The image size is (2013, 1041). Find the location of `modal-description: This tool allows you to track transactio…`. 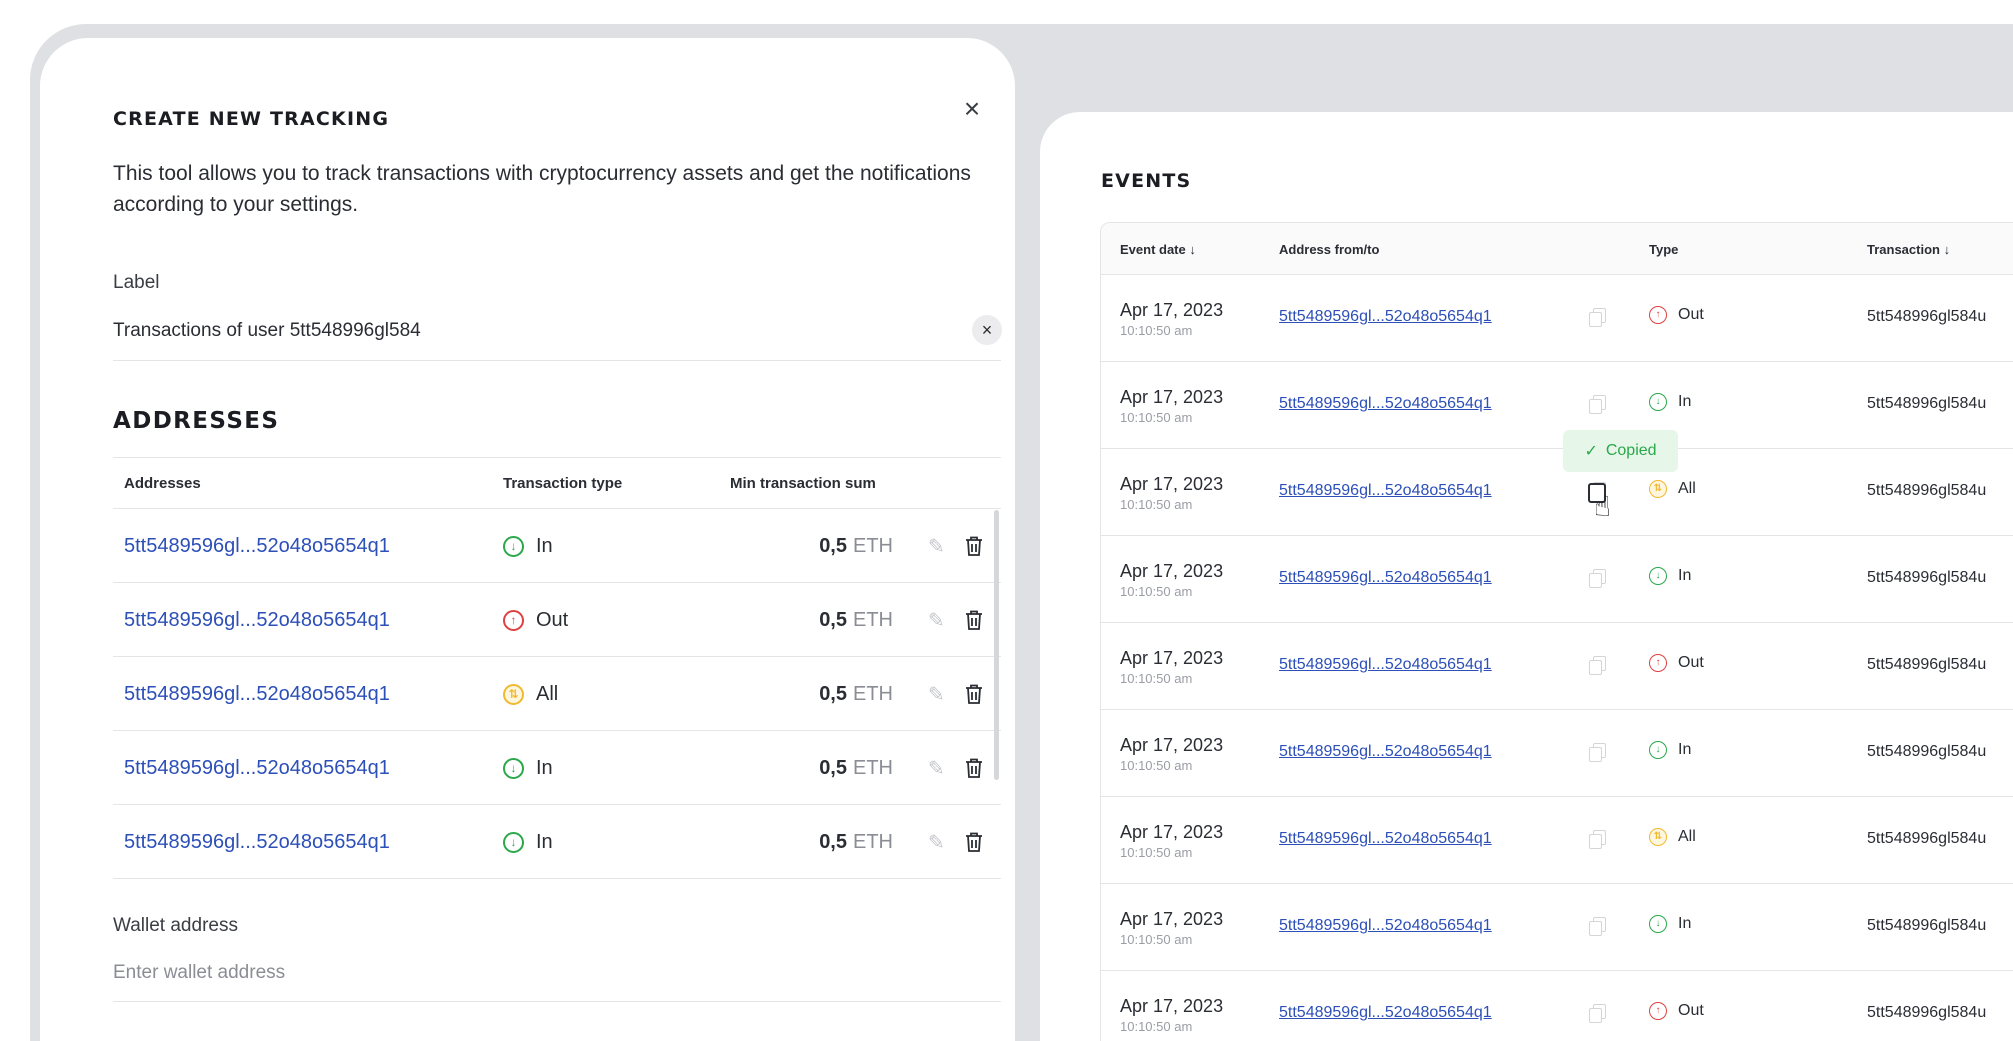

modal-description: This tool allows you to track transactio… is located at coordinates (542, 189).